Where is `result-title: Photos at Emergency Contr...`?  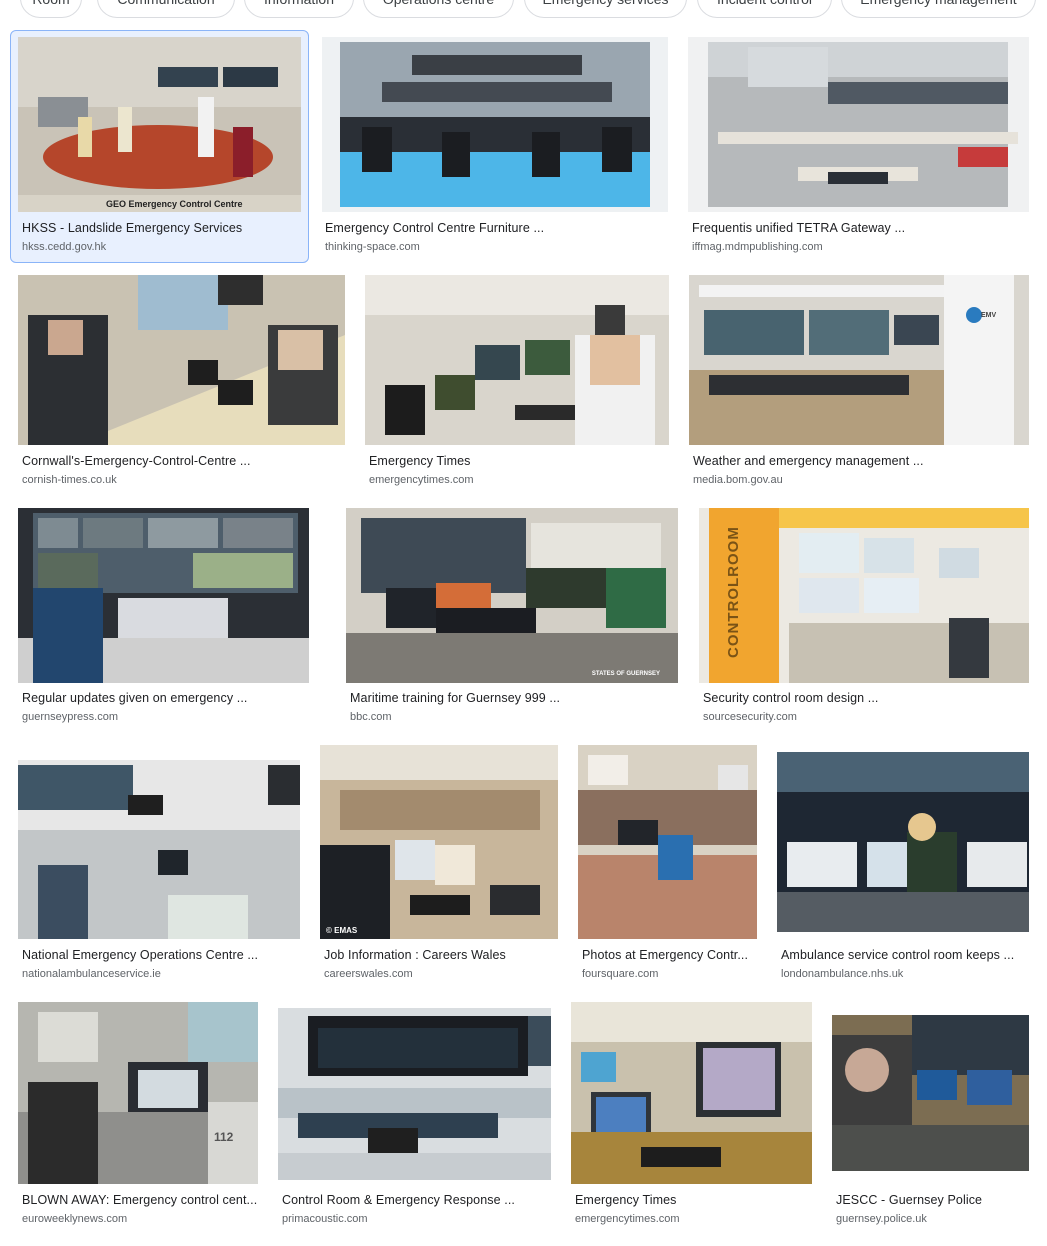 result-title: Photos at Emergency Contr... is located at coordinates (667, 955).